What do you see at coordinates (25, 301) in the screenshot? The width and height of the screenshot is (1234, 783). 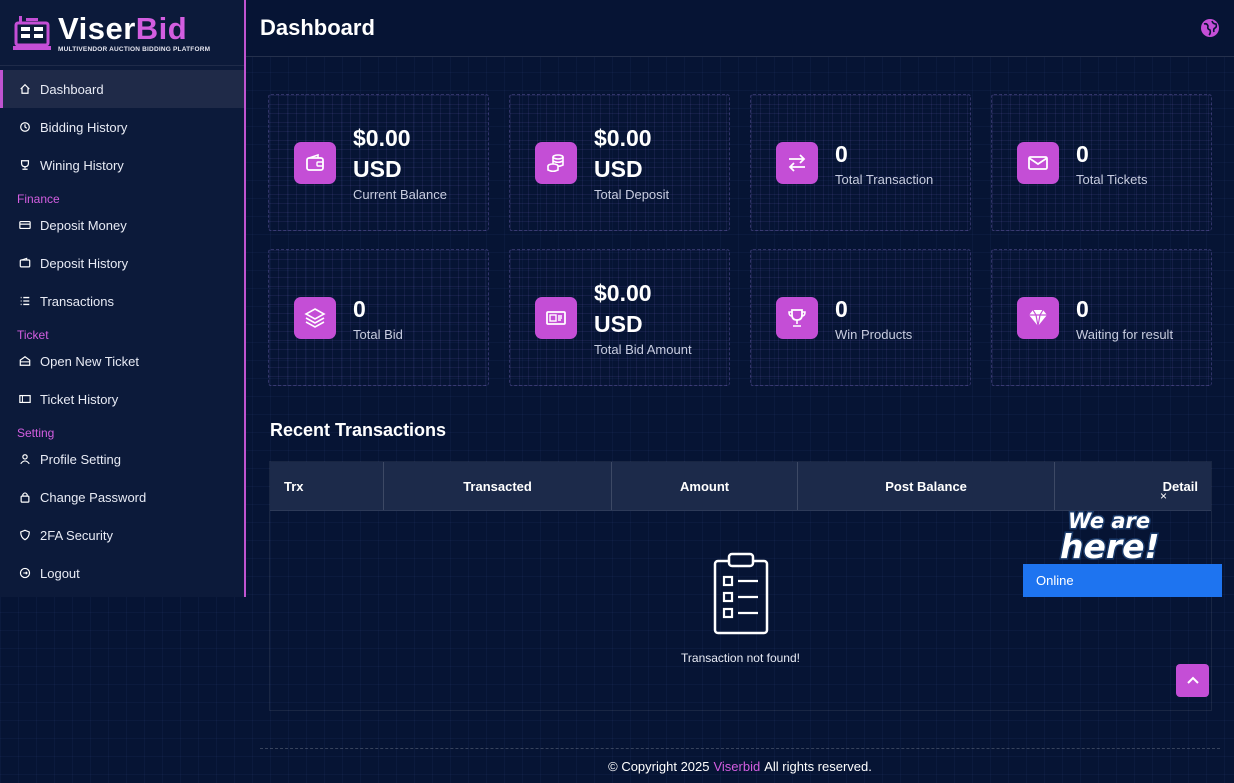 I see `list-icon` at bounding box center [25, 301].